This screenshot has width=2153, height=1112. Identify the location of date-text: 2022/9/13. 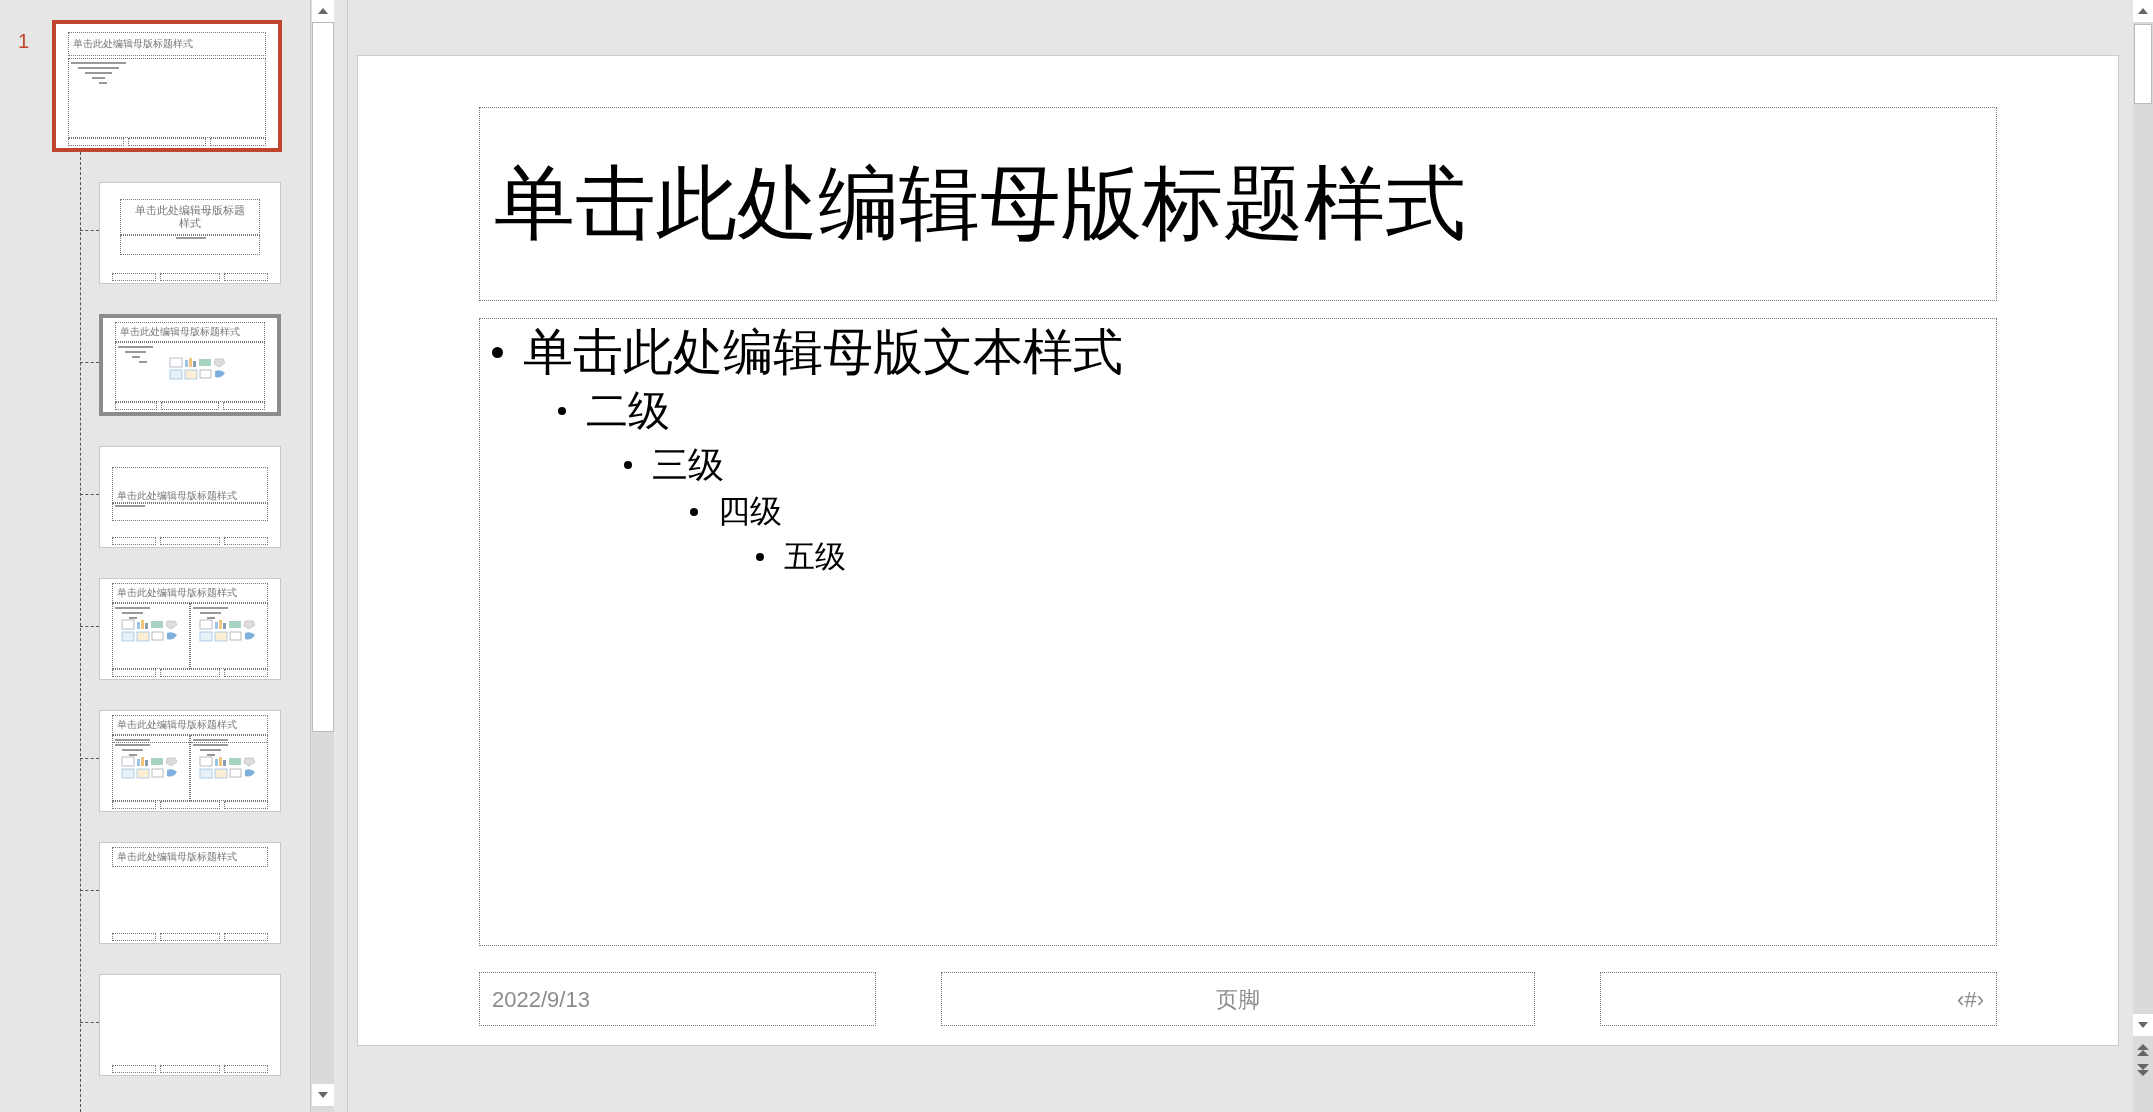
(541, 999).